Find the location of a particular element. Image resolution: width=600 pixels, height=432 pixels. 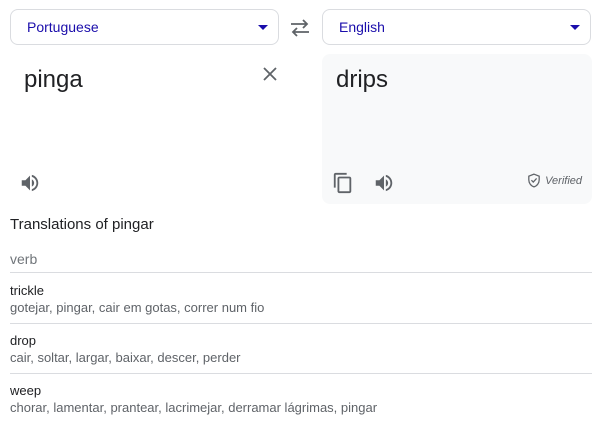

target-language-label: English is located at coordinates (362, 27).